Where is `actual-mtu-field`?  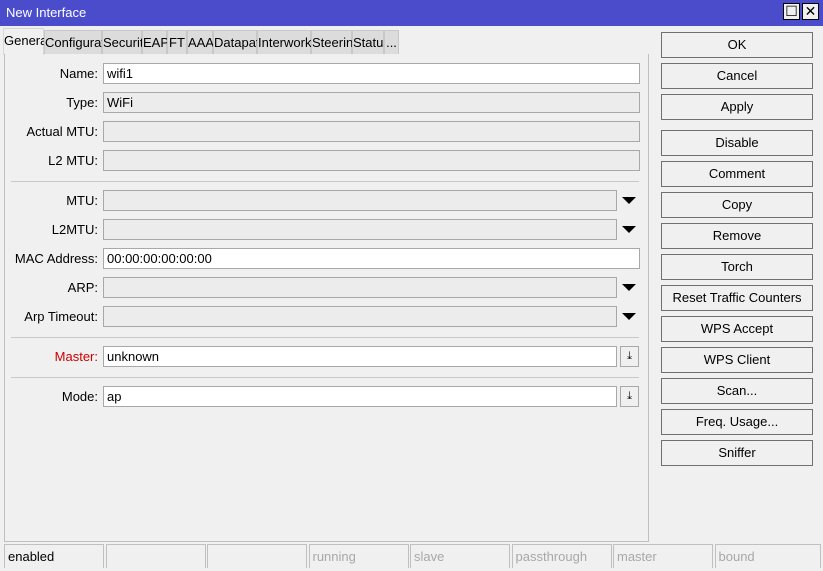 actual-mtu-field is located at coordinates (371, 131).